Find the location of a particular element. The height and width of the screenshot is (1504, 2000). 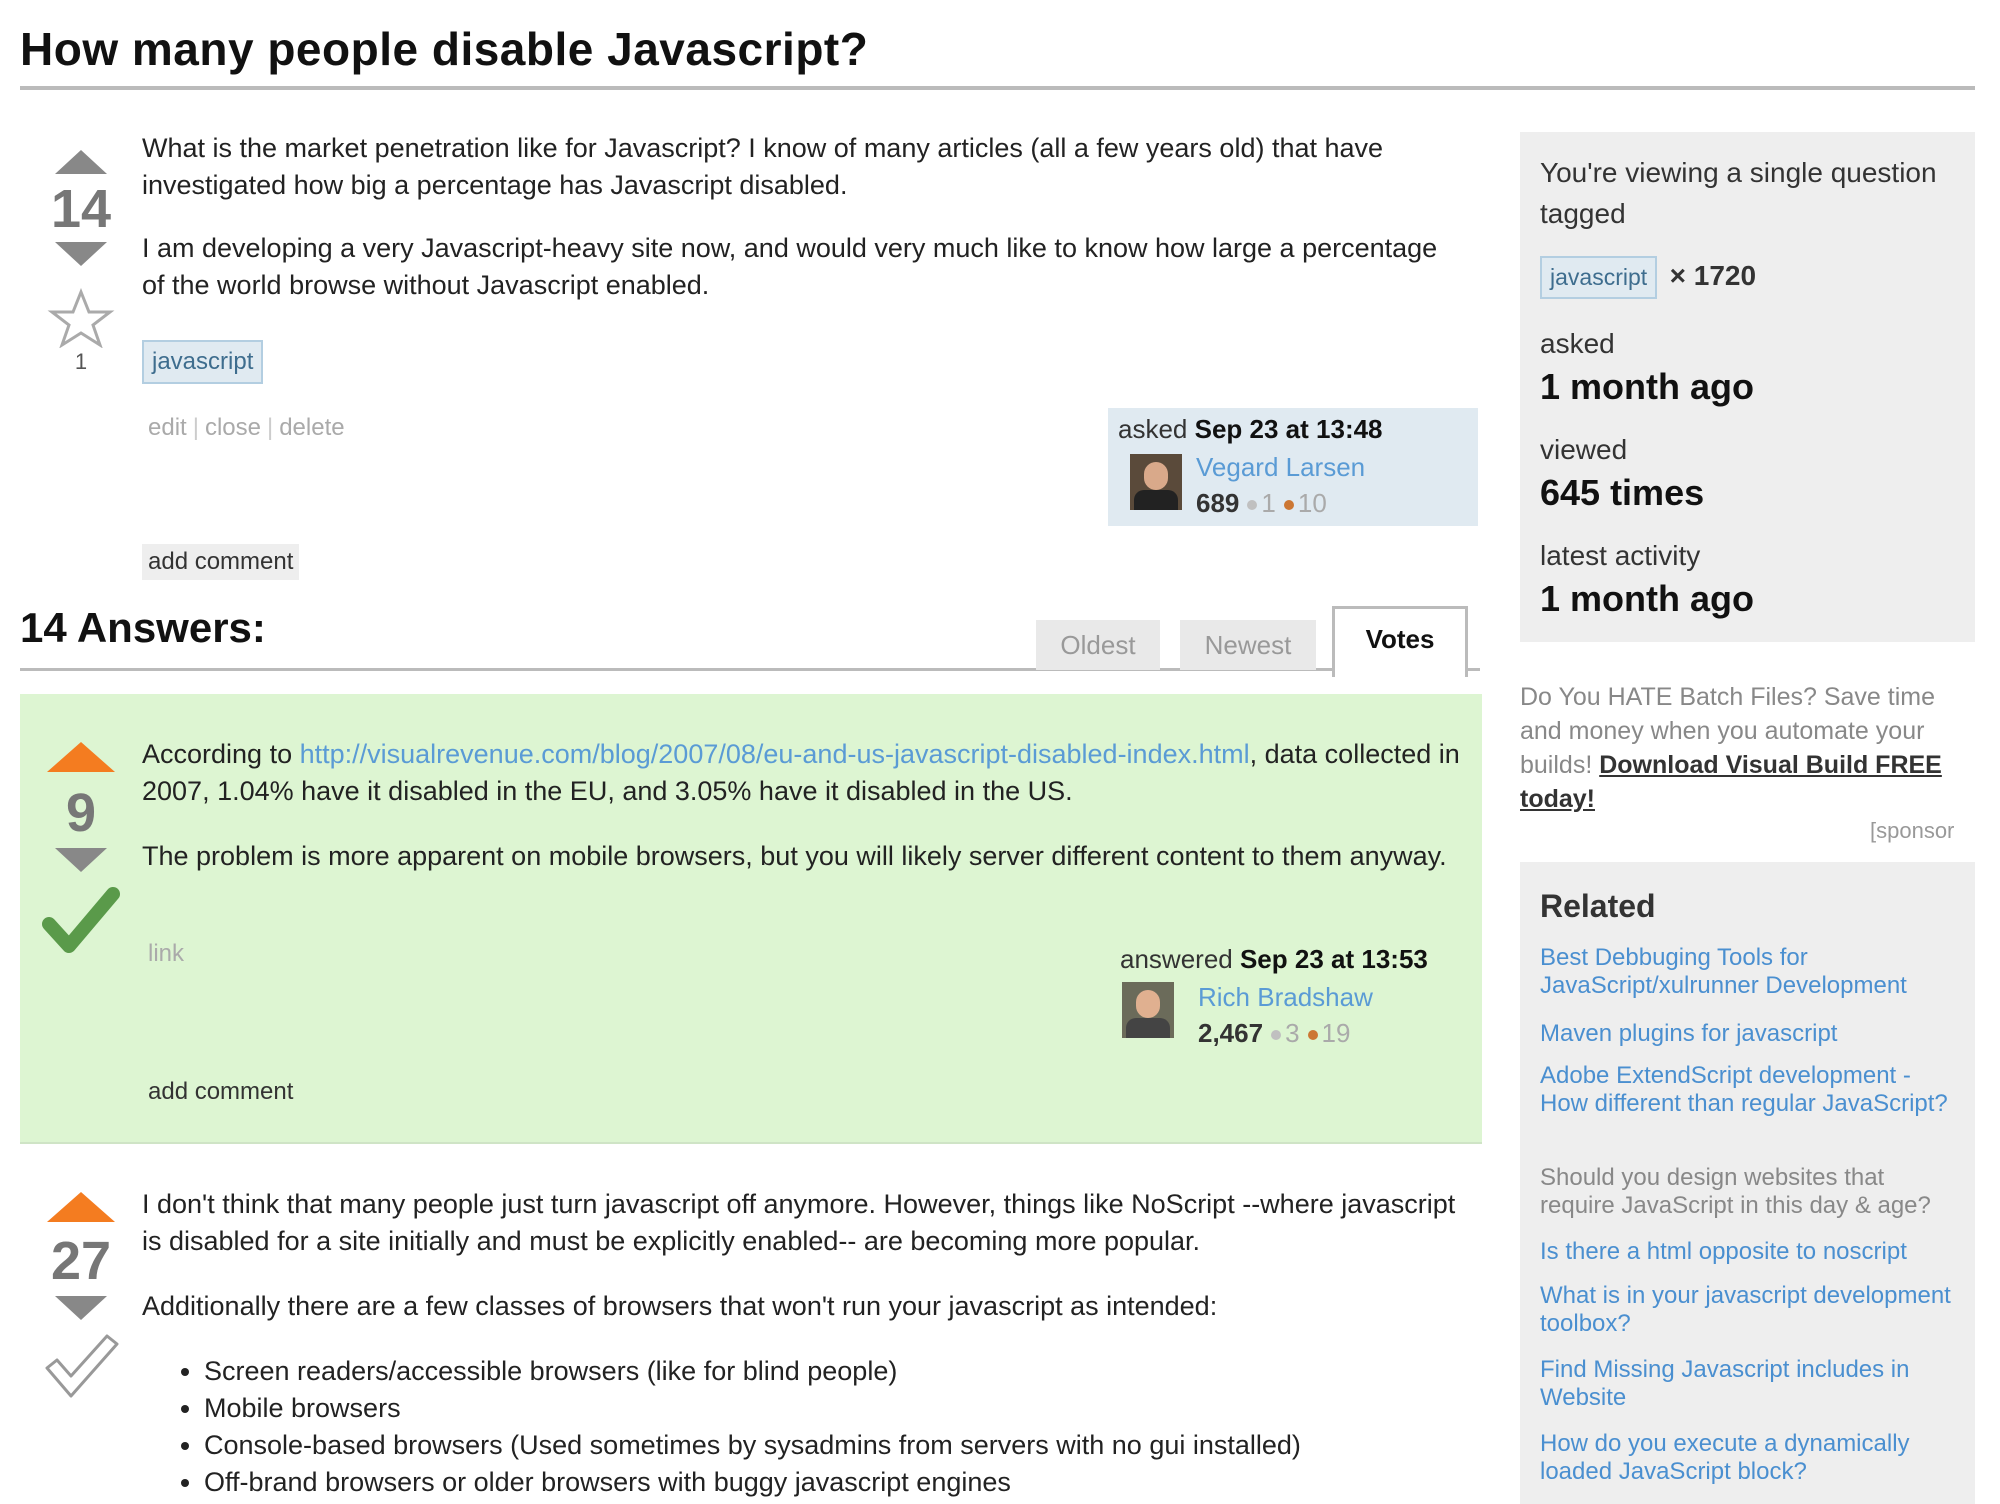

answer1-vote-box: 9 is located at coordinates (81, 852).